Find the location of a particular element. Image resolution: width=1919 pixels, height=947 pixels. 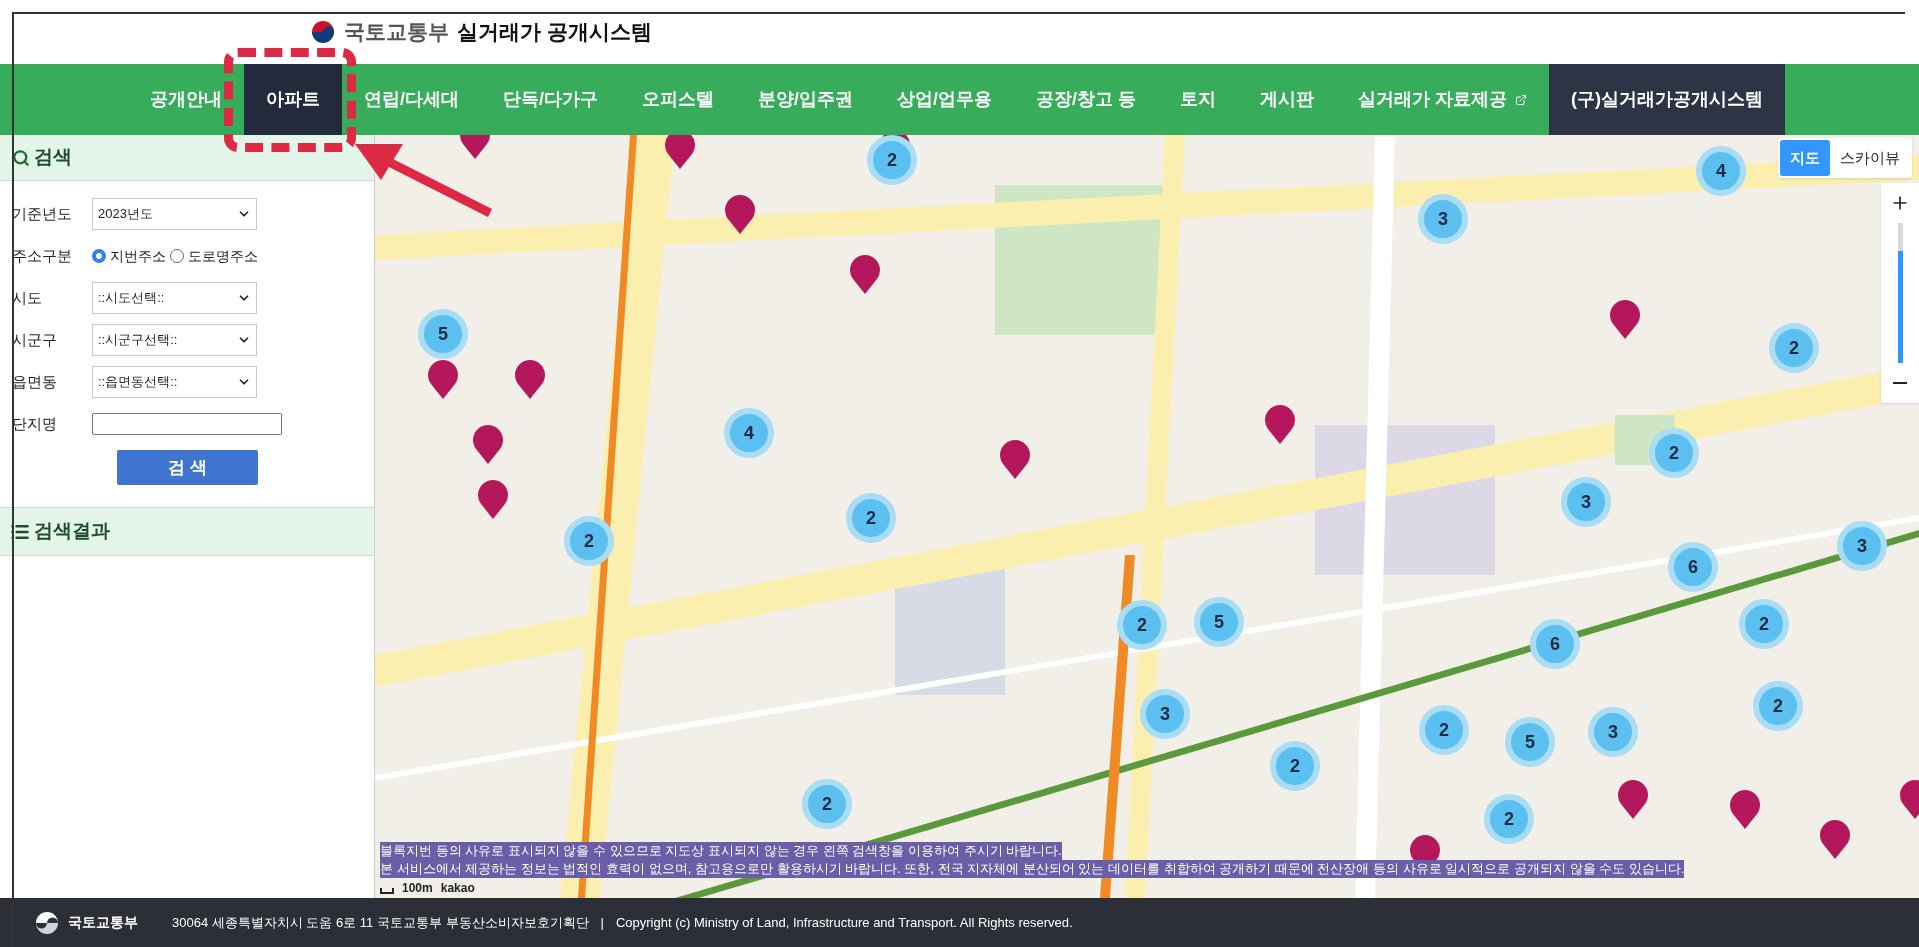

search-button: 검 색 is located at coordinates (187, 467).